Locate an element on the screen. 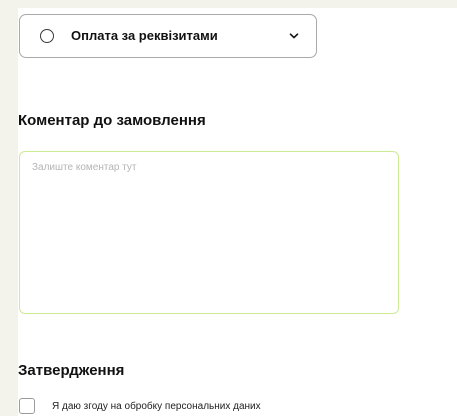  payment-method-label: Оплата за реквізитами is located at coordinates (144, 35).